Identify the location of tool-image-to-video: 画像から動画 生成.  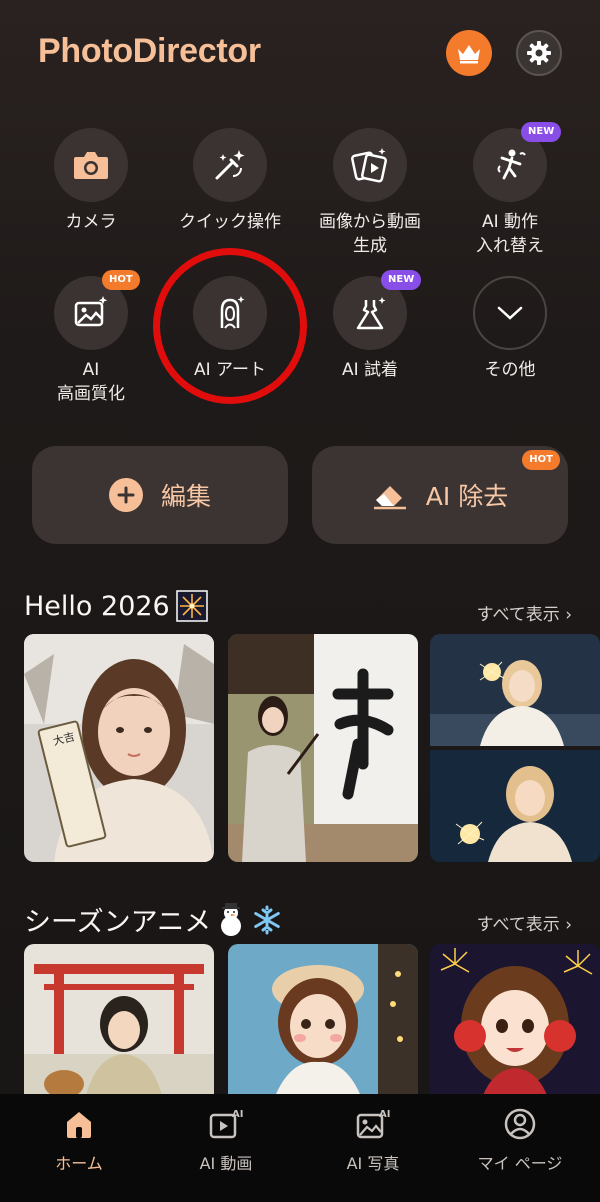
(370, 193).